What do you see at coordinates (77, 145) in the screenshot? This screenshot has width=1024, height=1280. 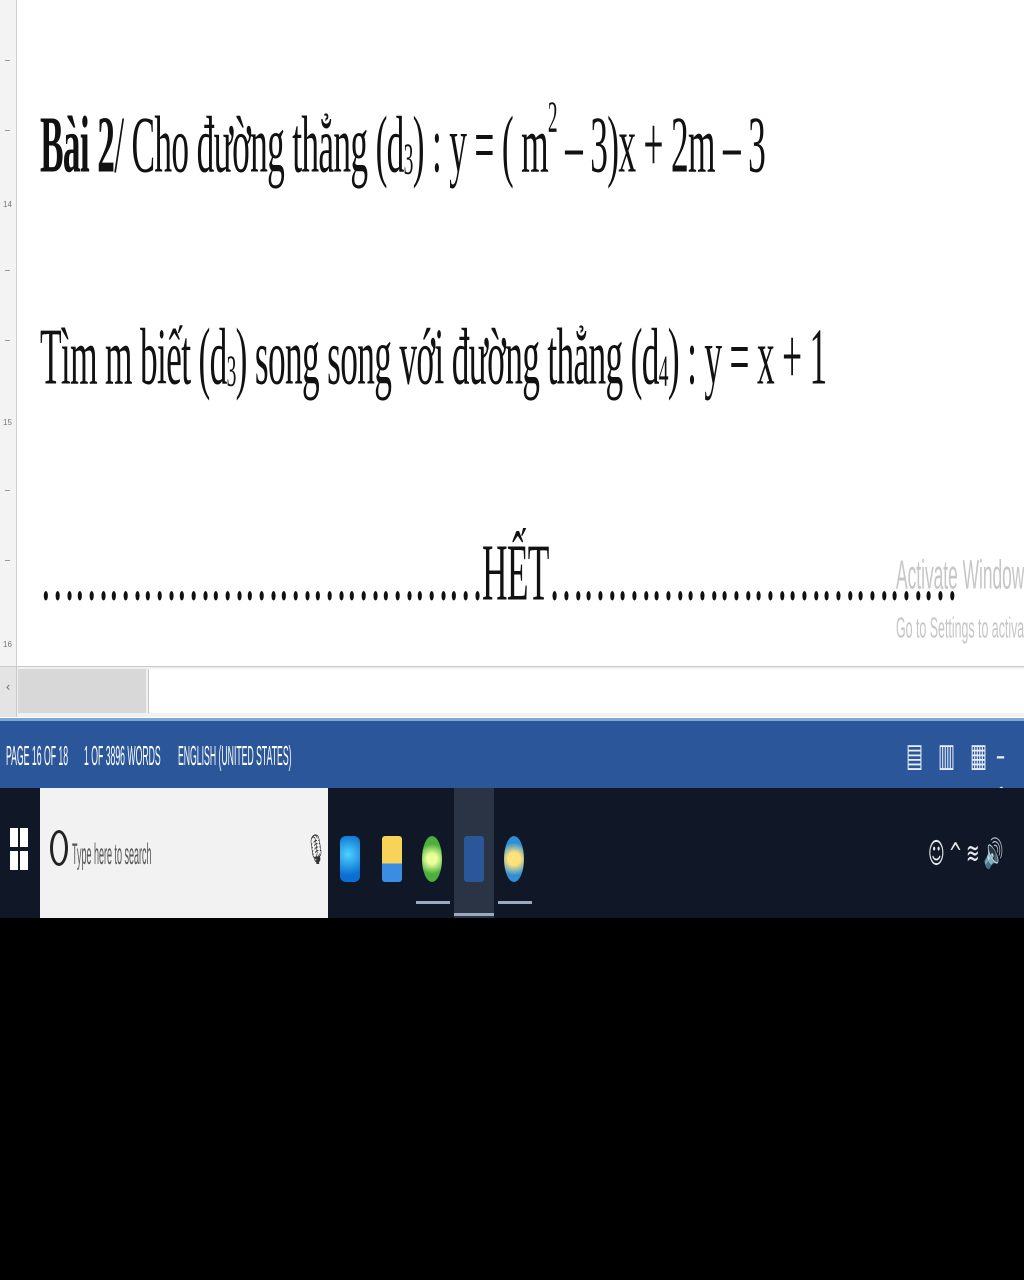 I see `exercise-label: Bài 2` at bounding box center [77, 145].